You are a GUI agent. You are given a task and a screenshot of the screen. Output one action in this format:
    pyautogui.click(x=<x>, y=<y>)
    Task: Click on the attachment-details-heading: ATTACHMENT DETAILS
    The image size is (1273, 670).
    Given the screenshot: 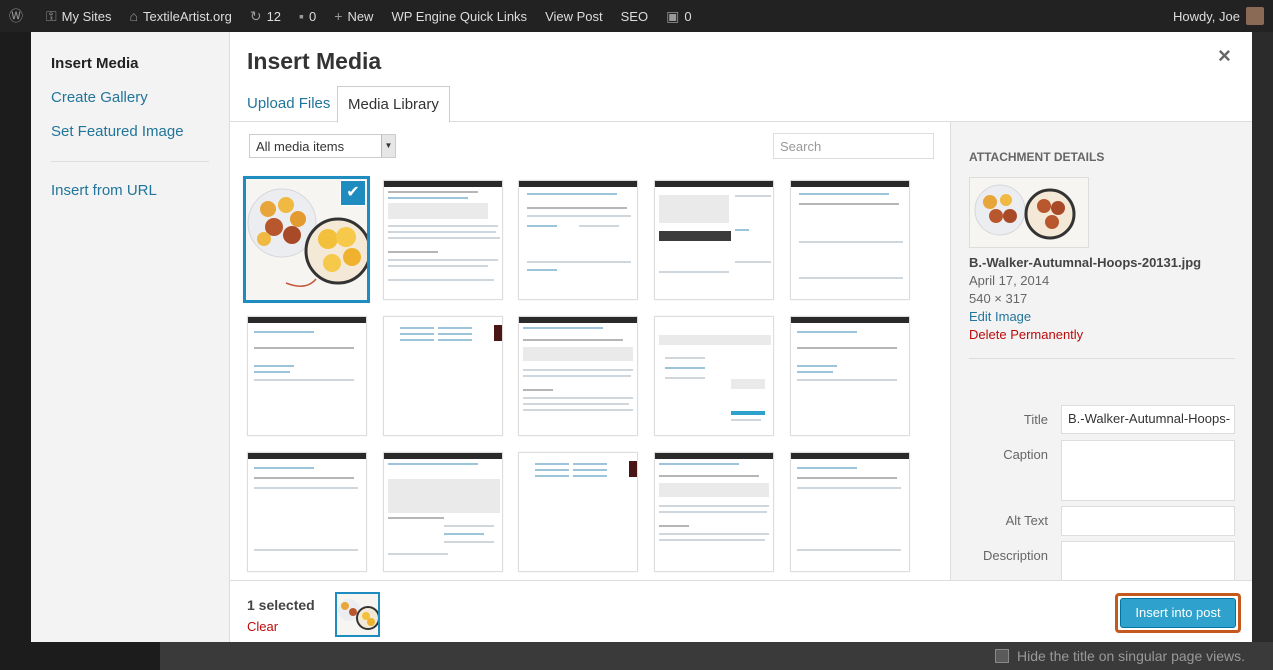 What is the action you would take?
    pyautogui.click(x=1037, y=157)
    